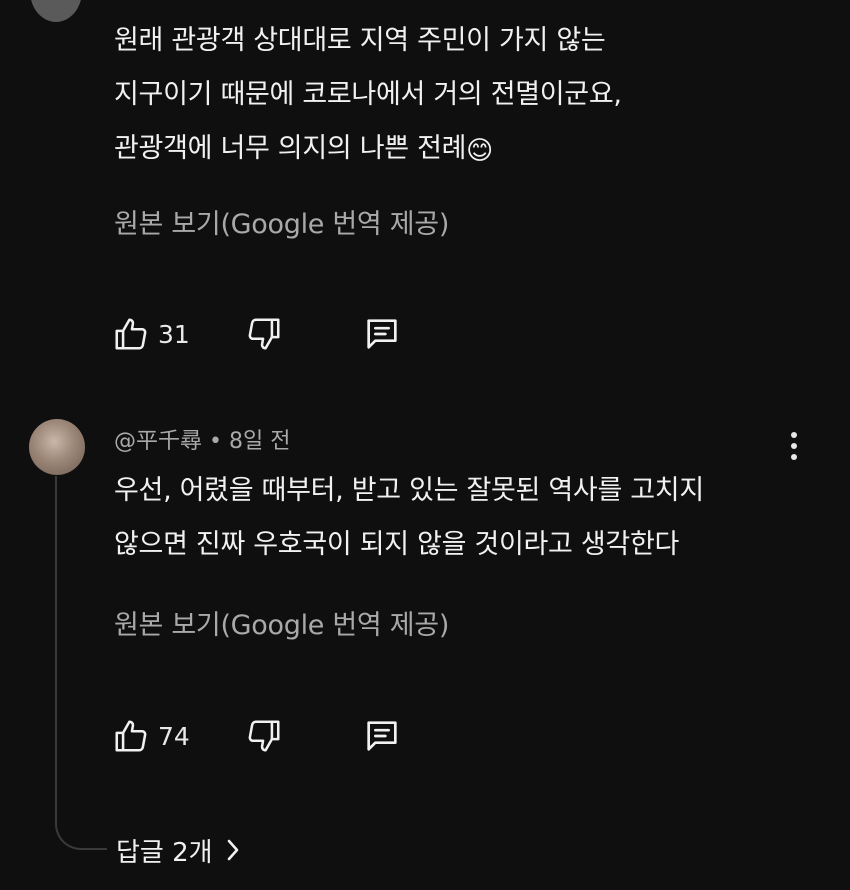 The height and width of the screenshot is (890, 850). What do you see at coordinates (360, 40) in the screenshot?
I see `comment-line: 원래 관광객 상대대로 지역 주민이 가지 않는` at bounding box center [360, 40].